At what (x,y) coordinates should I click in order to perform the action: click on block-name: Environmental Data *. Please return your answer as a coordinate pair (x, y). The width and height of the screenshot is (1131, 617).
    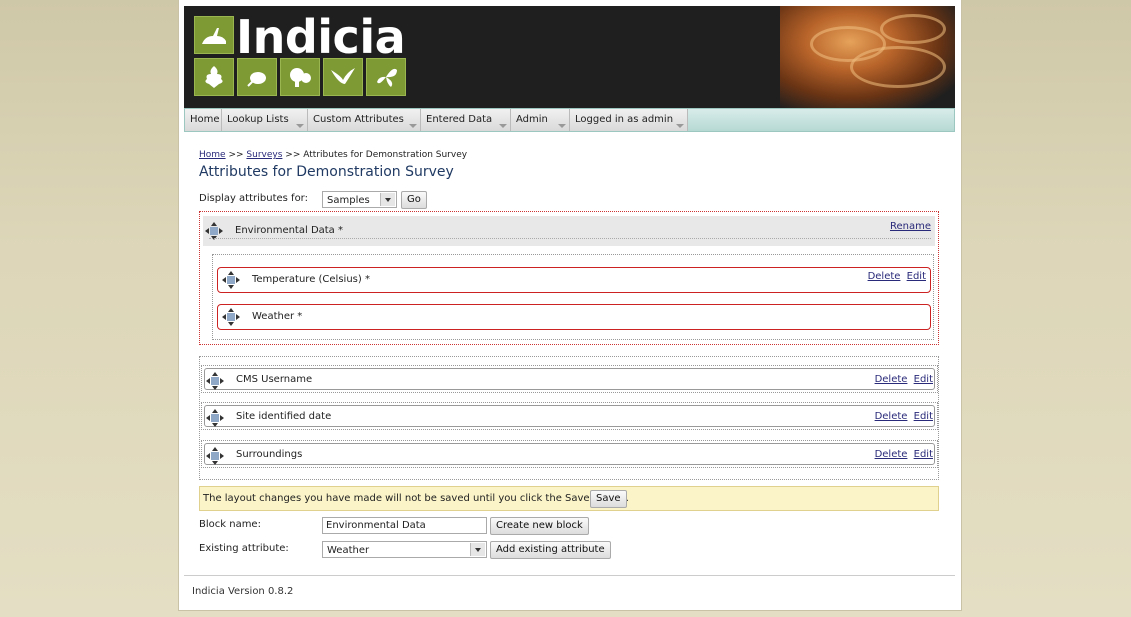
    Looking at the image, I should click on (289, 230).